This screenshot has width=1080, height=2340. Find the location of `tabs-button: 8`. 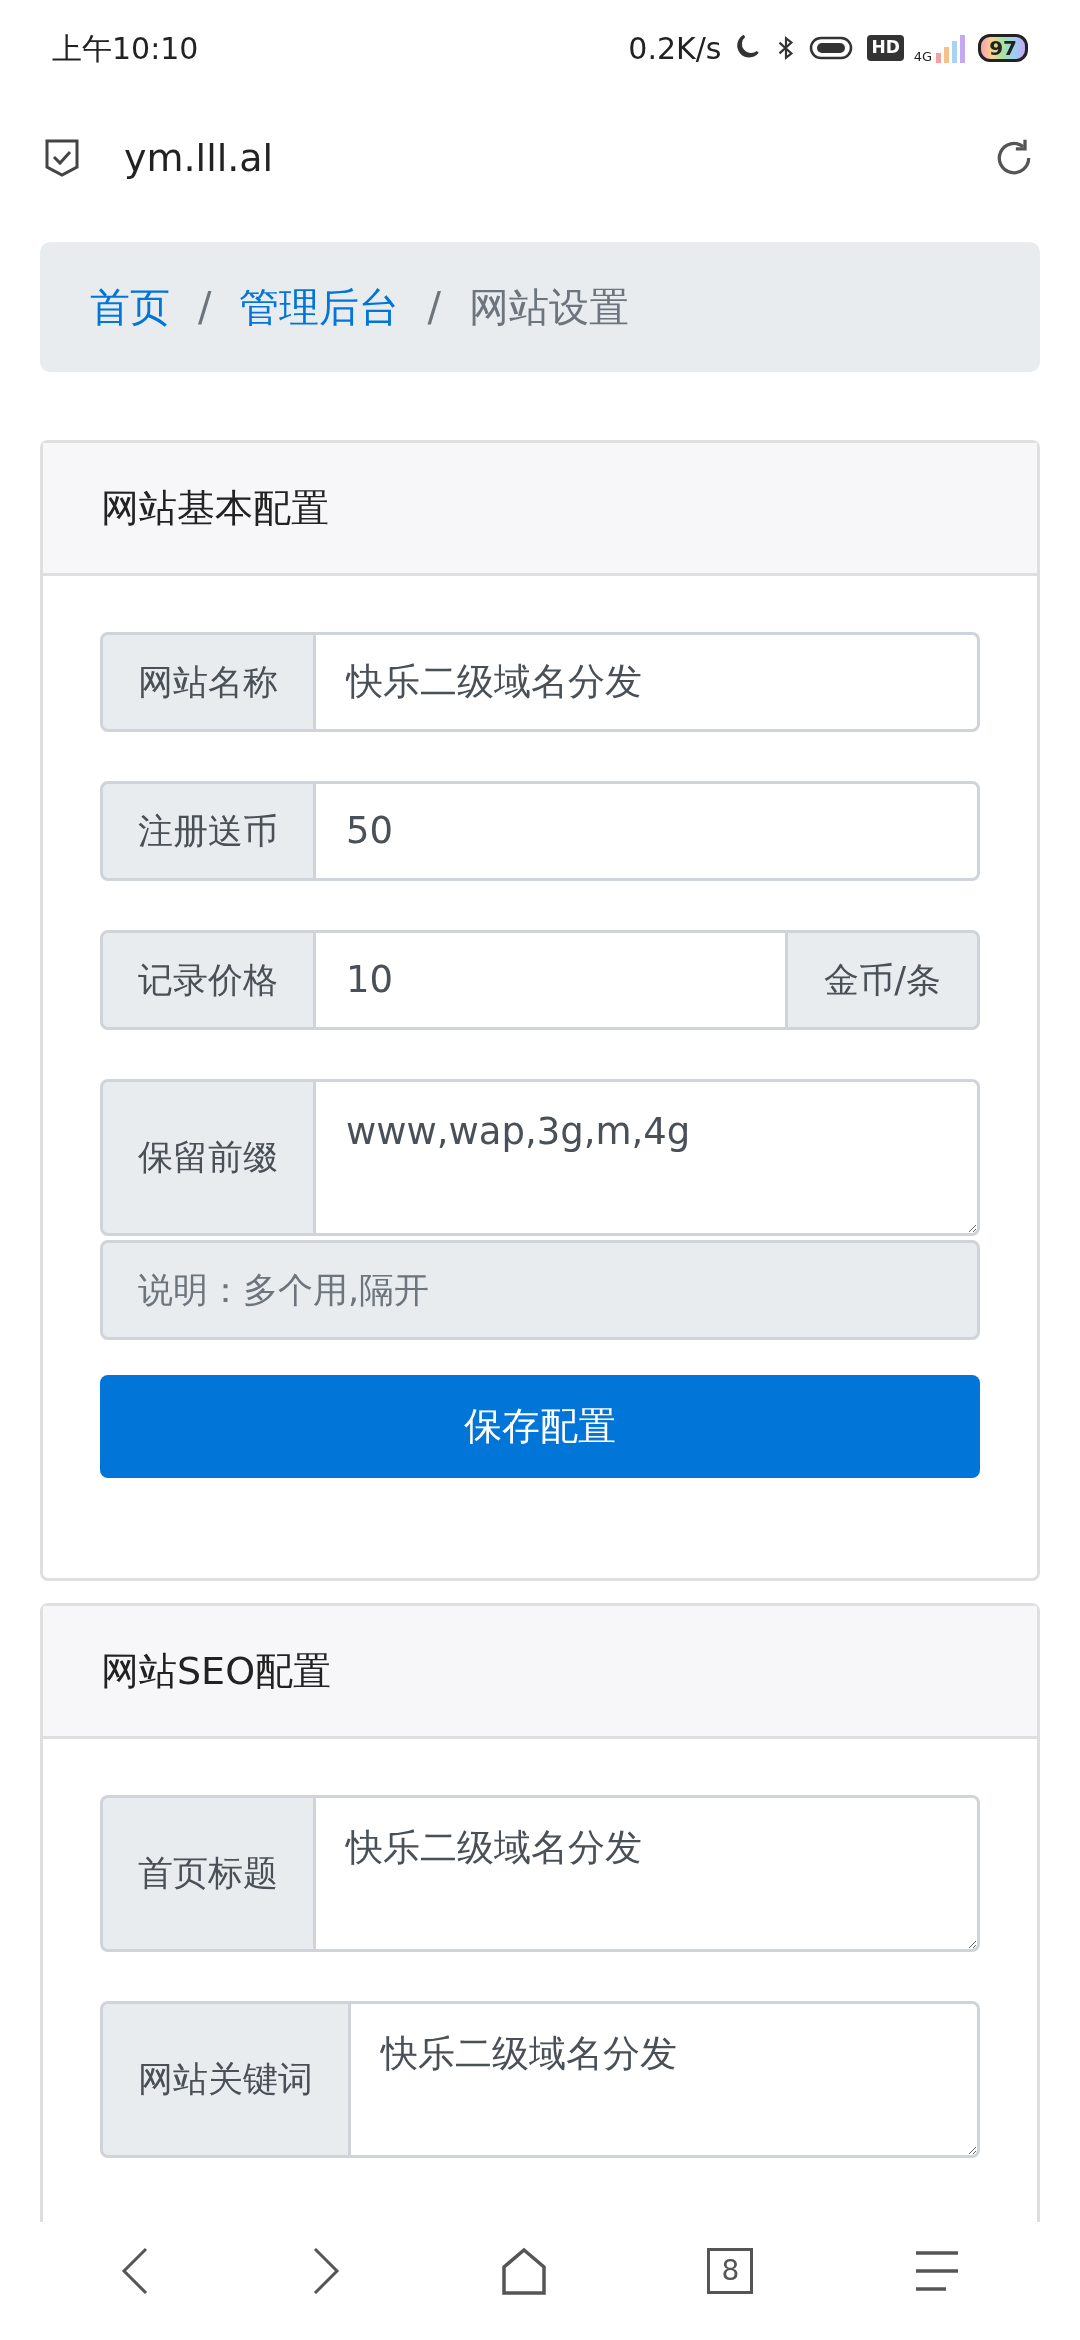

tabs-button: 8 is located at coordinates (730, 2271).